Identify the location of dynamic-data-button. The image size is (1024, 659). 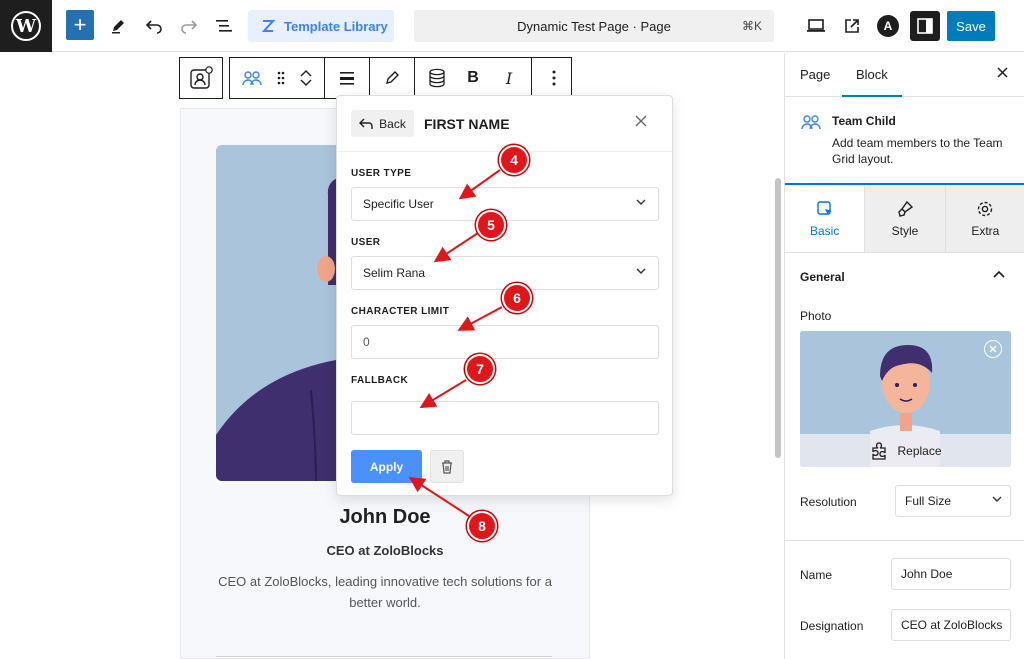
(437, 78).